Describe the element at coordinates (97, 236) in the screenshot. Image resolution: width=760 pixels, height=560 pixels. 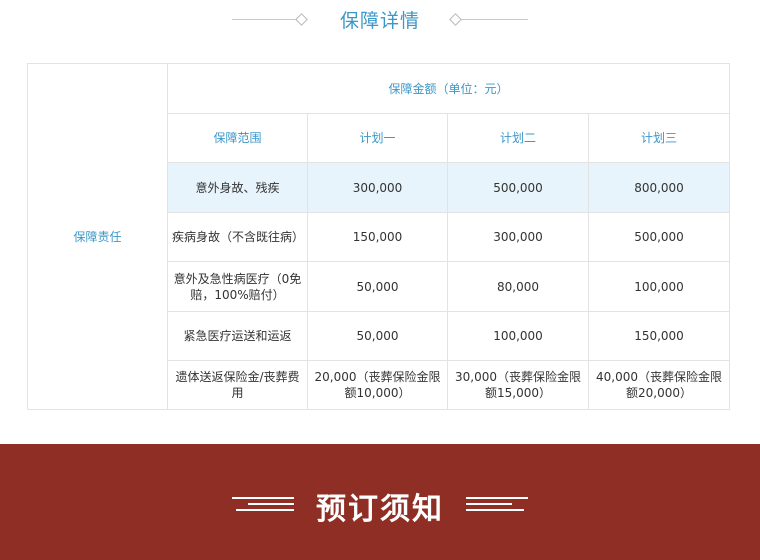
I see `coverage-category-cell: 保障责任` at that location.